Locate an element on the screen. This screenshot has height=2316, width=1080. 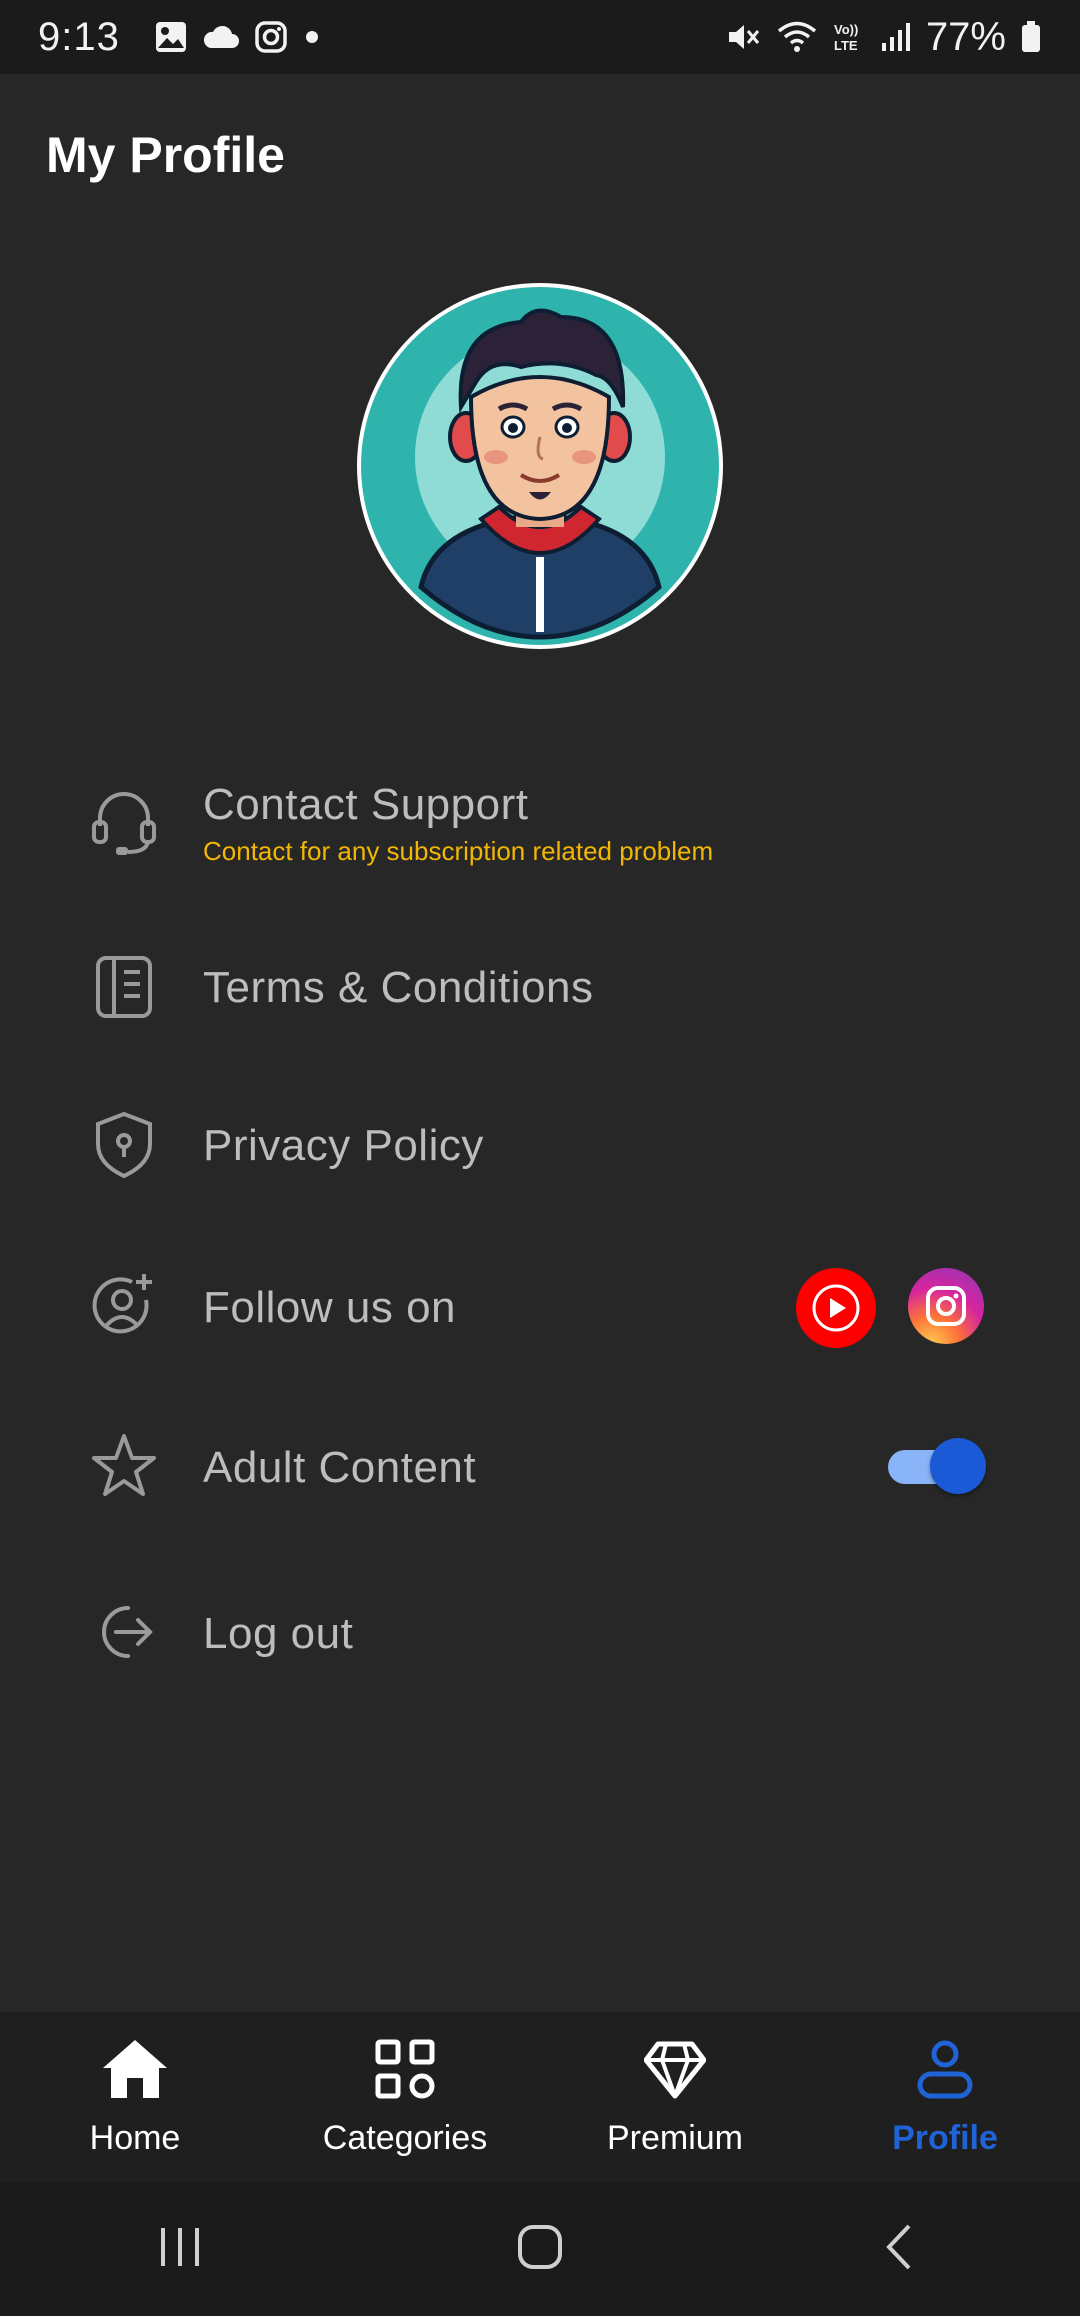
battery-percent: 77% is located at coordinates (965, 36).